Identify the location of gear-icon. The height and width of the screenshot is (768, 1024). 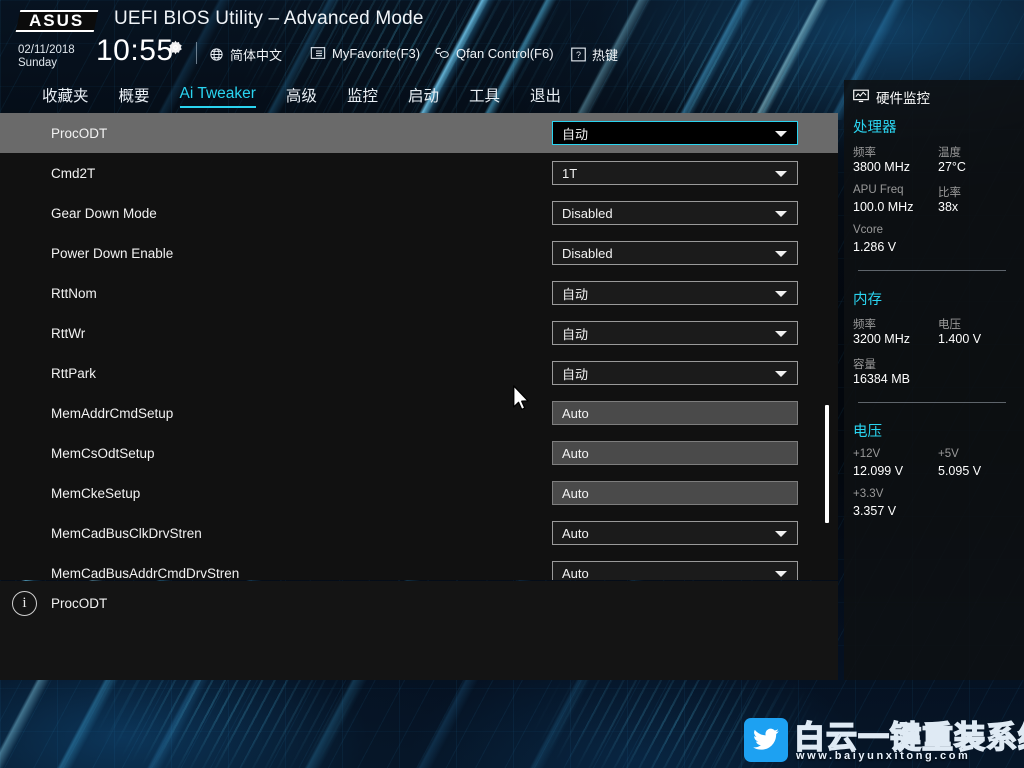
(175, 47).